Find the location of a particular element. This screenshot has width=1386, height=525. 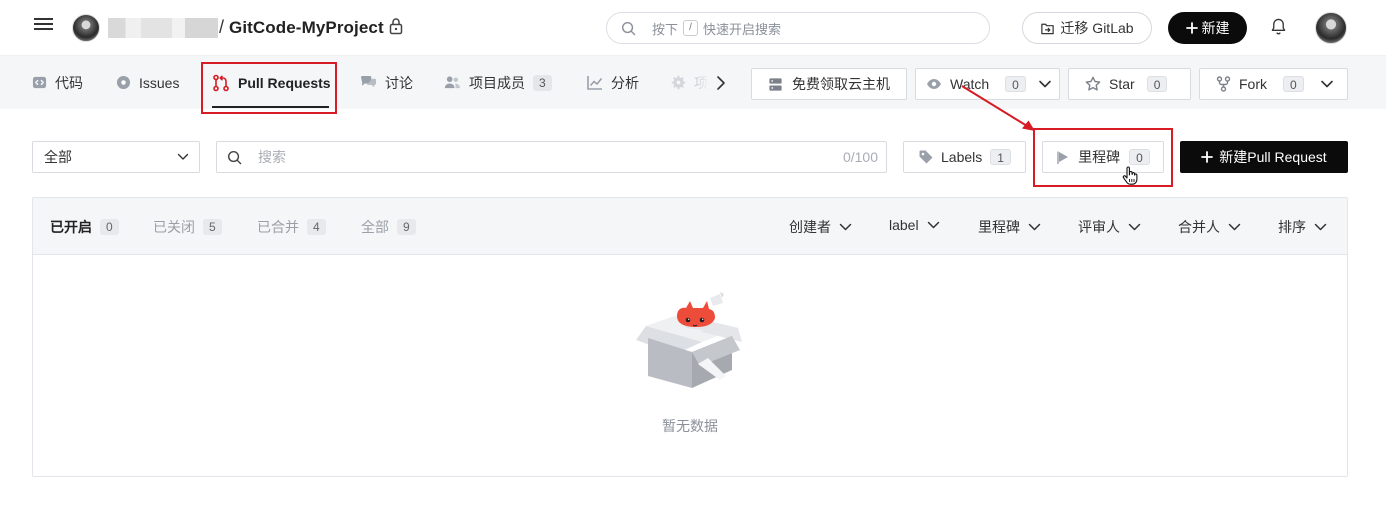

migrate-gitlab-button: 迁移 GitLab is located at coordinates (1087, 28).